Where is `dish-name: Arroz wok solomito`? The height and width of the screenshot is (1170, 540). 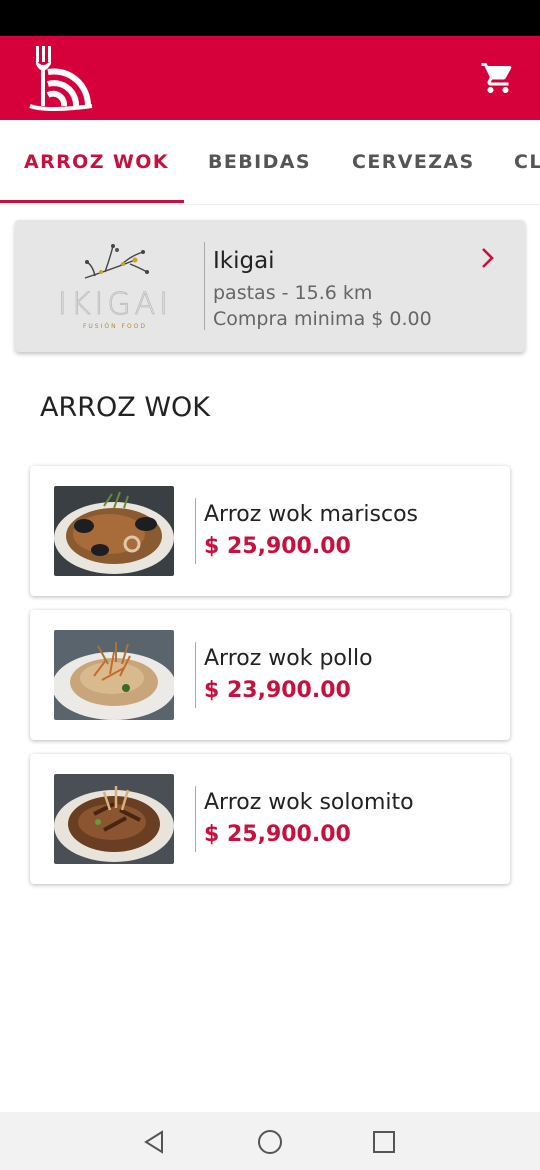
dish-name: Arroz wok solomito is located at coordinates (309, 802).